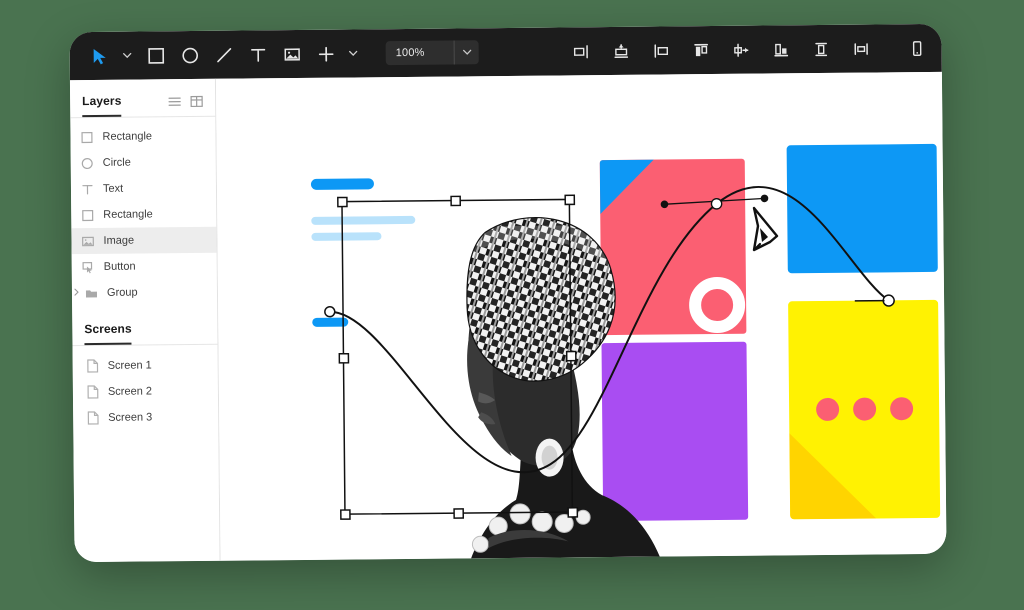 The width and height of the screenshot is (1024, 610). I want to click on align-top-icon, so click(701, 50).